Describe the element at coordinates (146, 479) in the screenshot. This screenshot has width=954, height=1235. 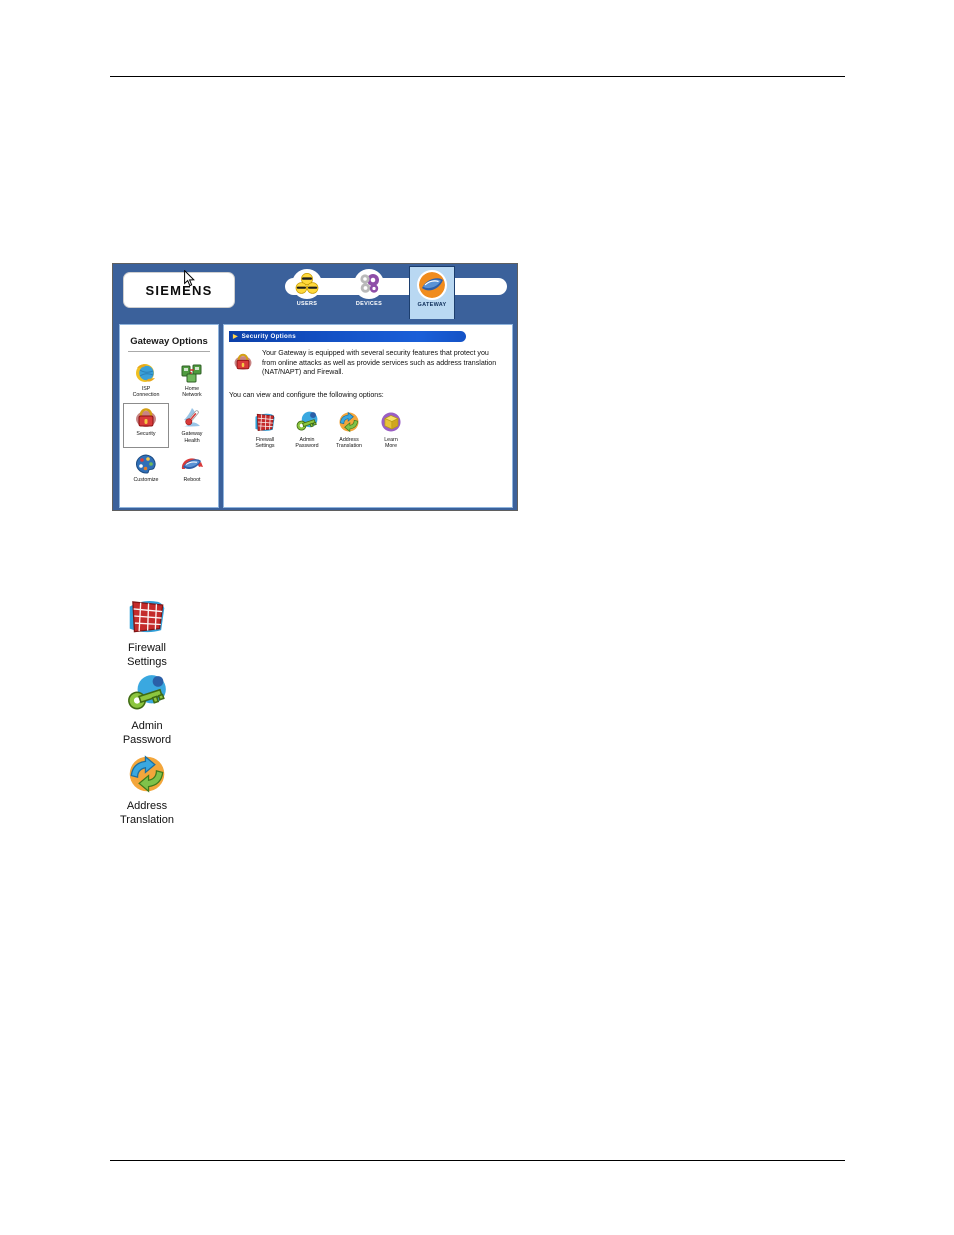
I see `sidebar-item-customize-label: Customize` at that location.